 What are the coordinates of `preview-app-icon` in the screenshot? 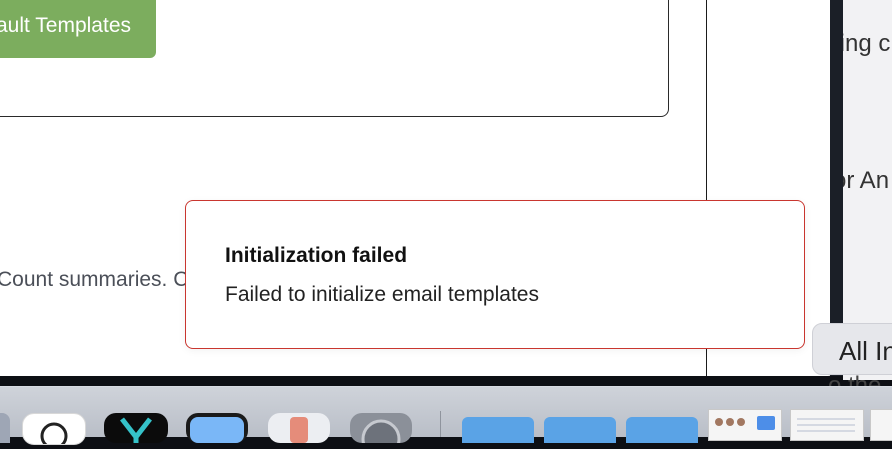 It's located at (217, 428).